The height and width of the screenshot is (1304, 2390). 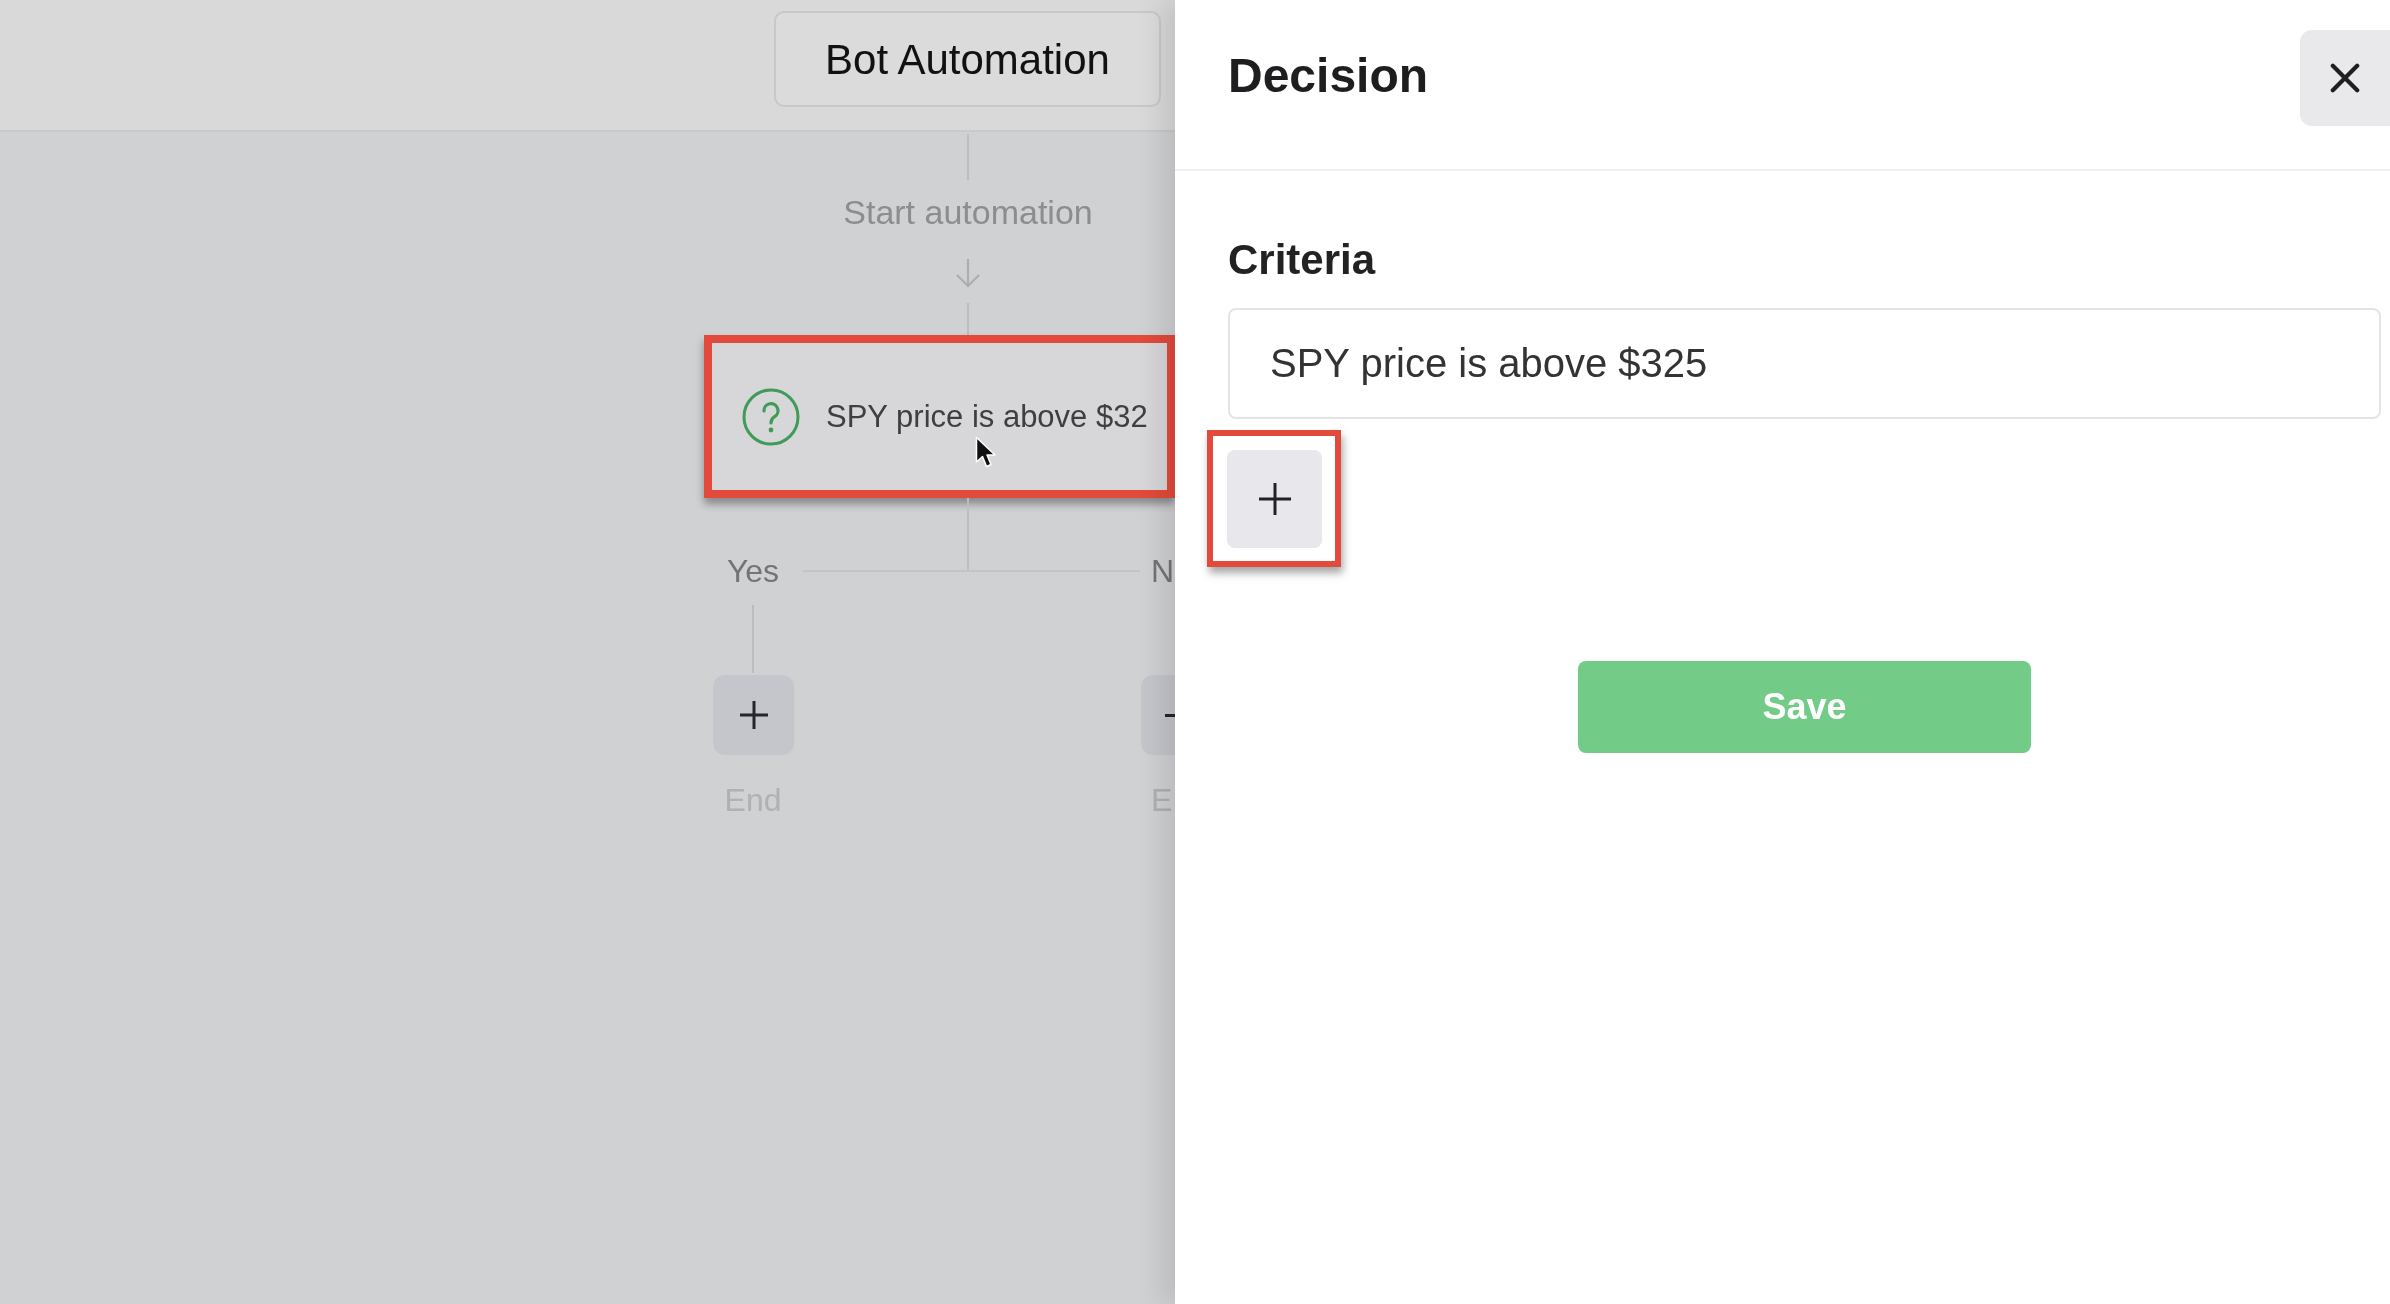 I want to click on add-criteria-button, so click(x=1274, y=499).